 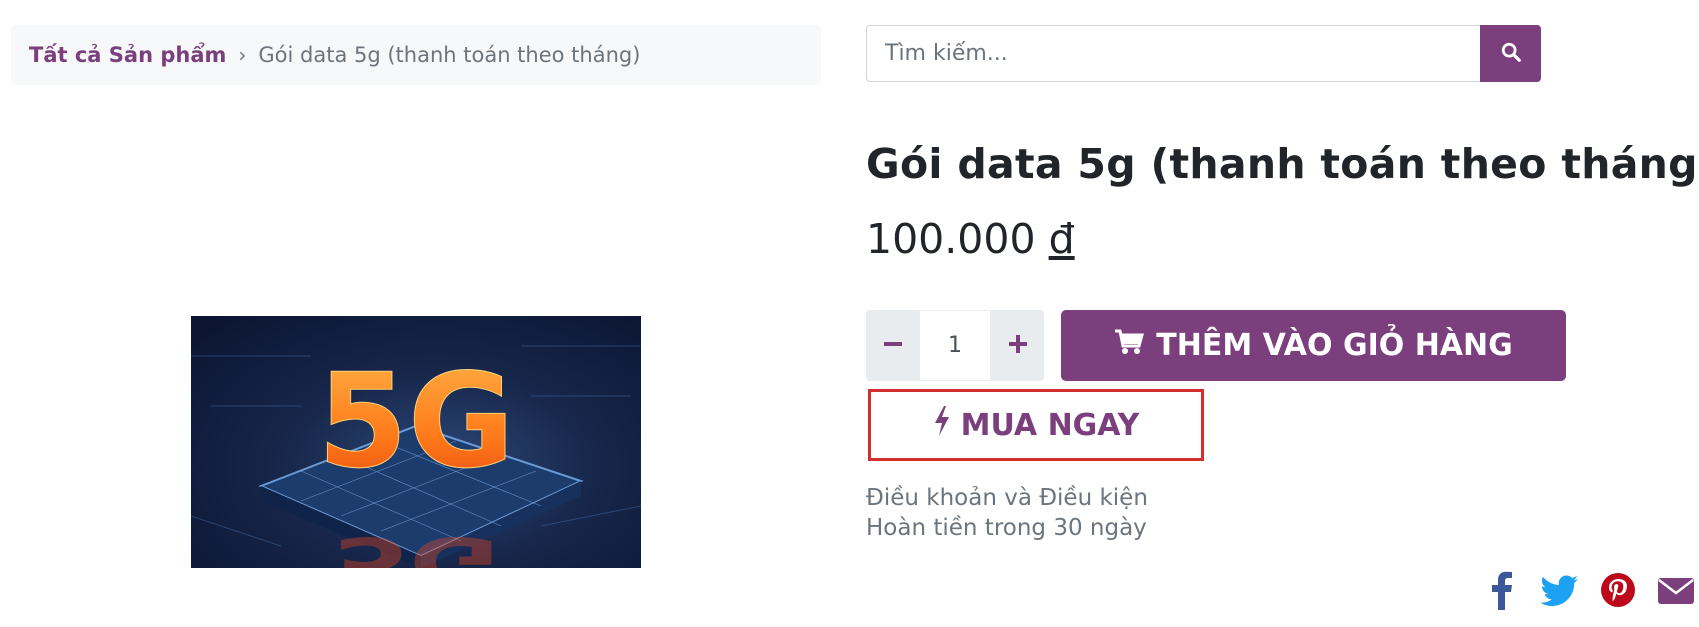 I want to click on pinterest-icon, so click(x=1618, y=593).